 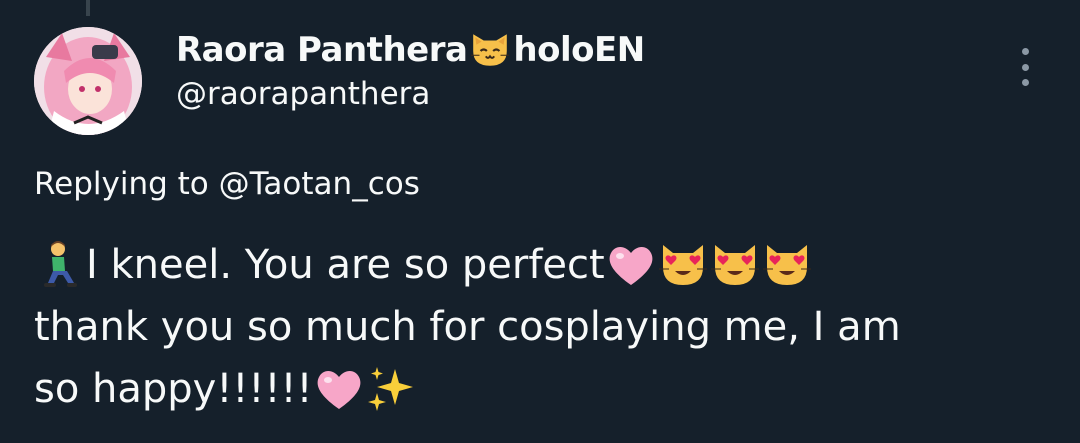 I want to click on display-name-part1: Raora Panthera, so click(x=322, y=50).